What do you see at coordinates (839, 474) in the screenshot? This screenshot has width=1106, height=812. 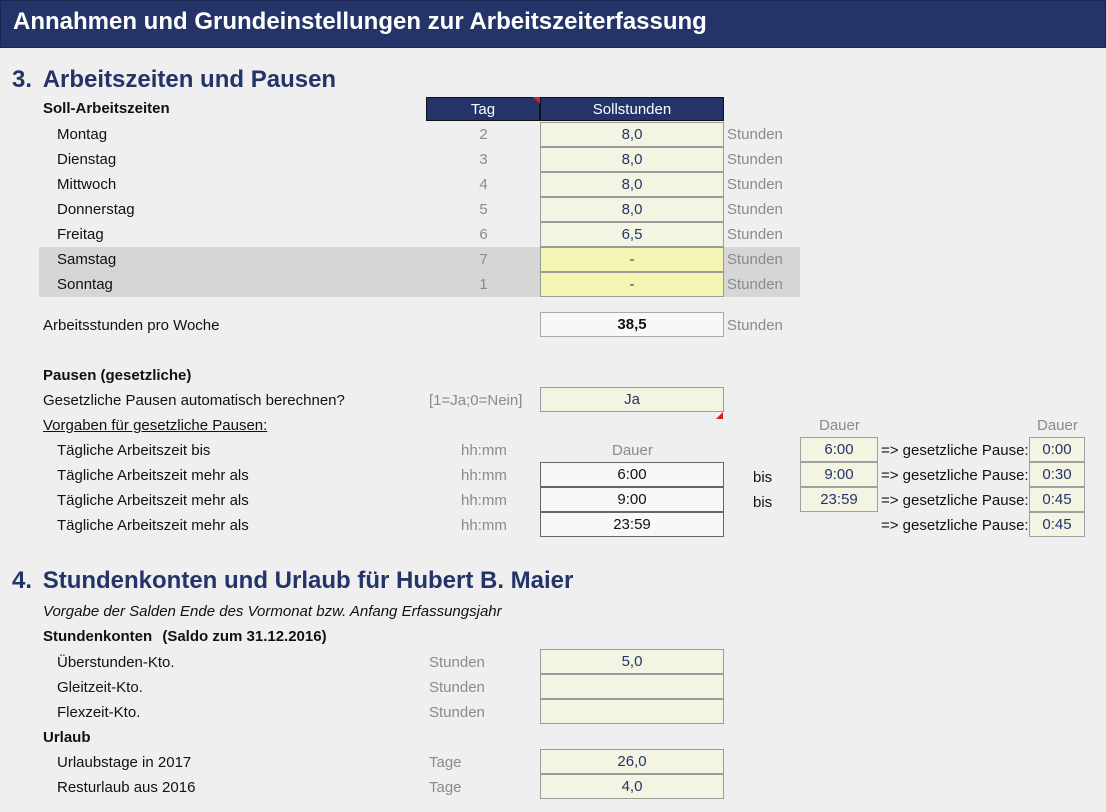 I see `pause-to-value: 9:00` at bounding box center [839, 474].